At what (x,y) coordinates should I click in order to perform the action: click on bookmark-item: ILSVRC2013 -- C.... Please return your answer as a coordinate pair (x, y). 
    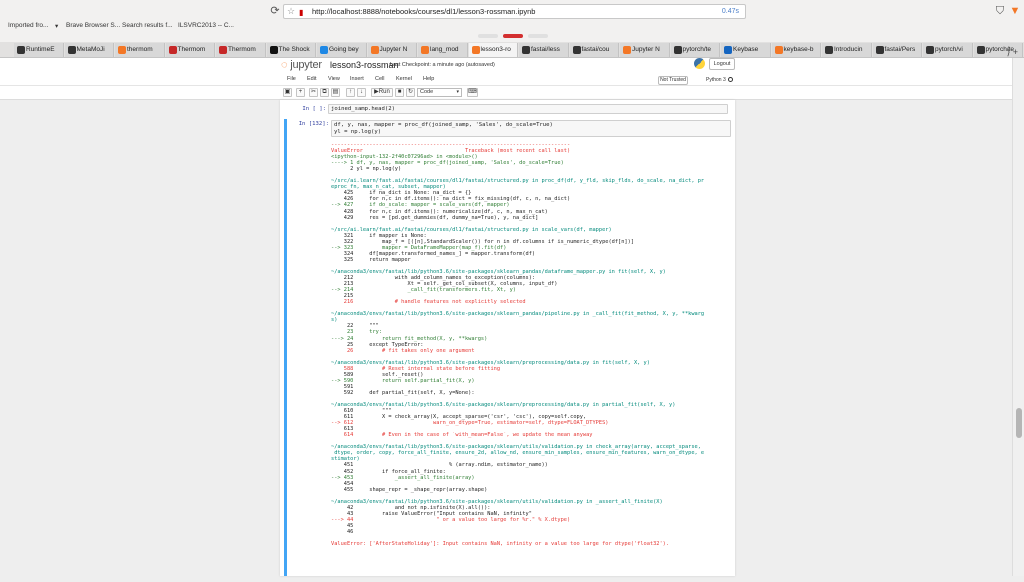
    Looking at the image, I should click on (206, 25).